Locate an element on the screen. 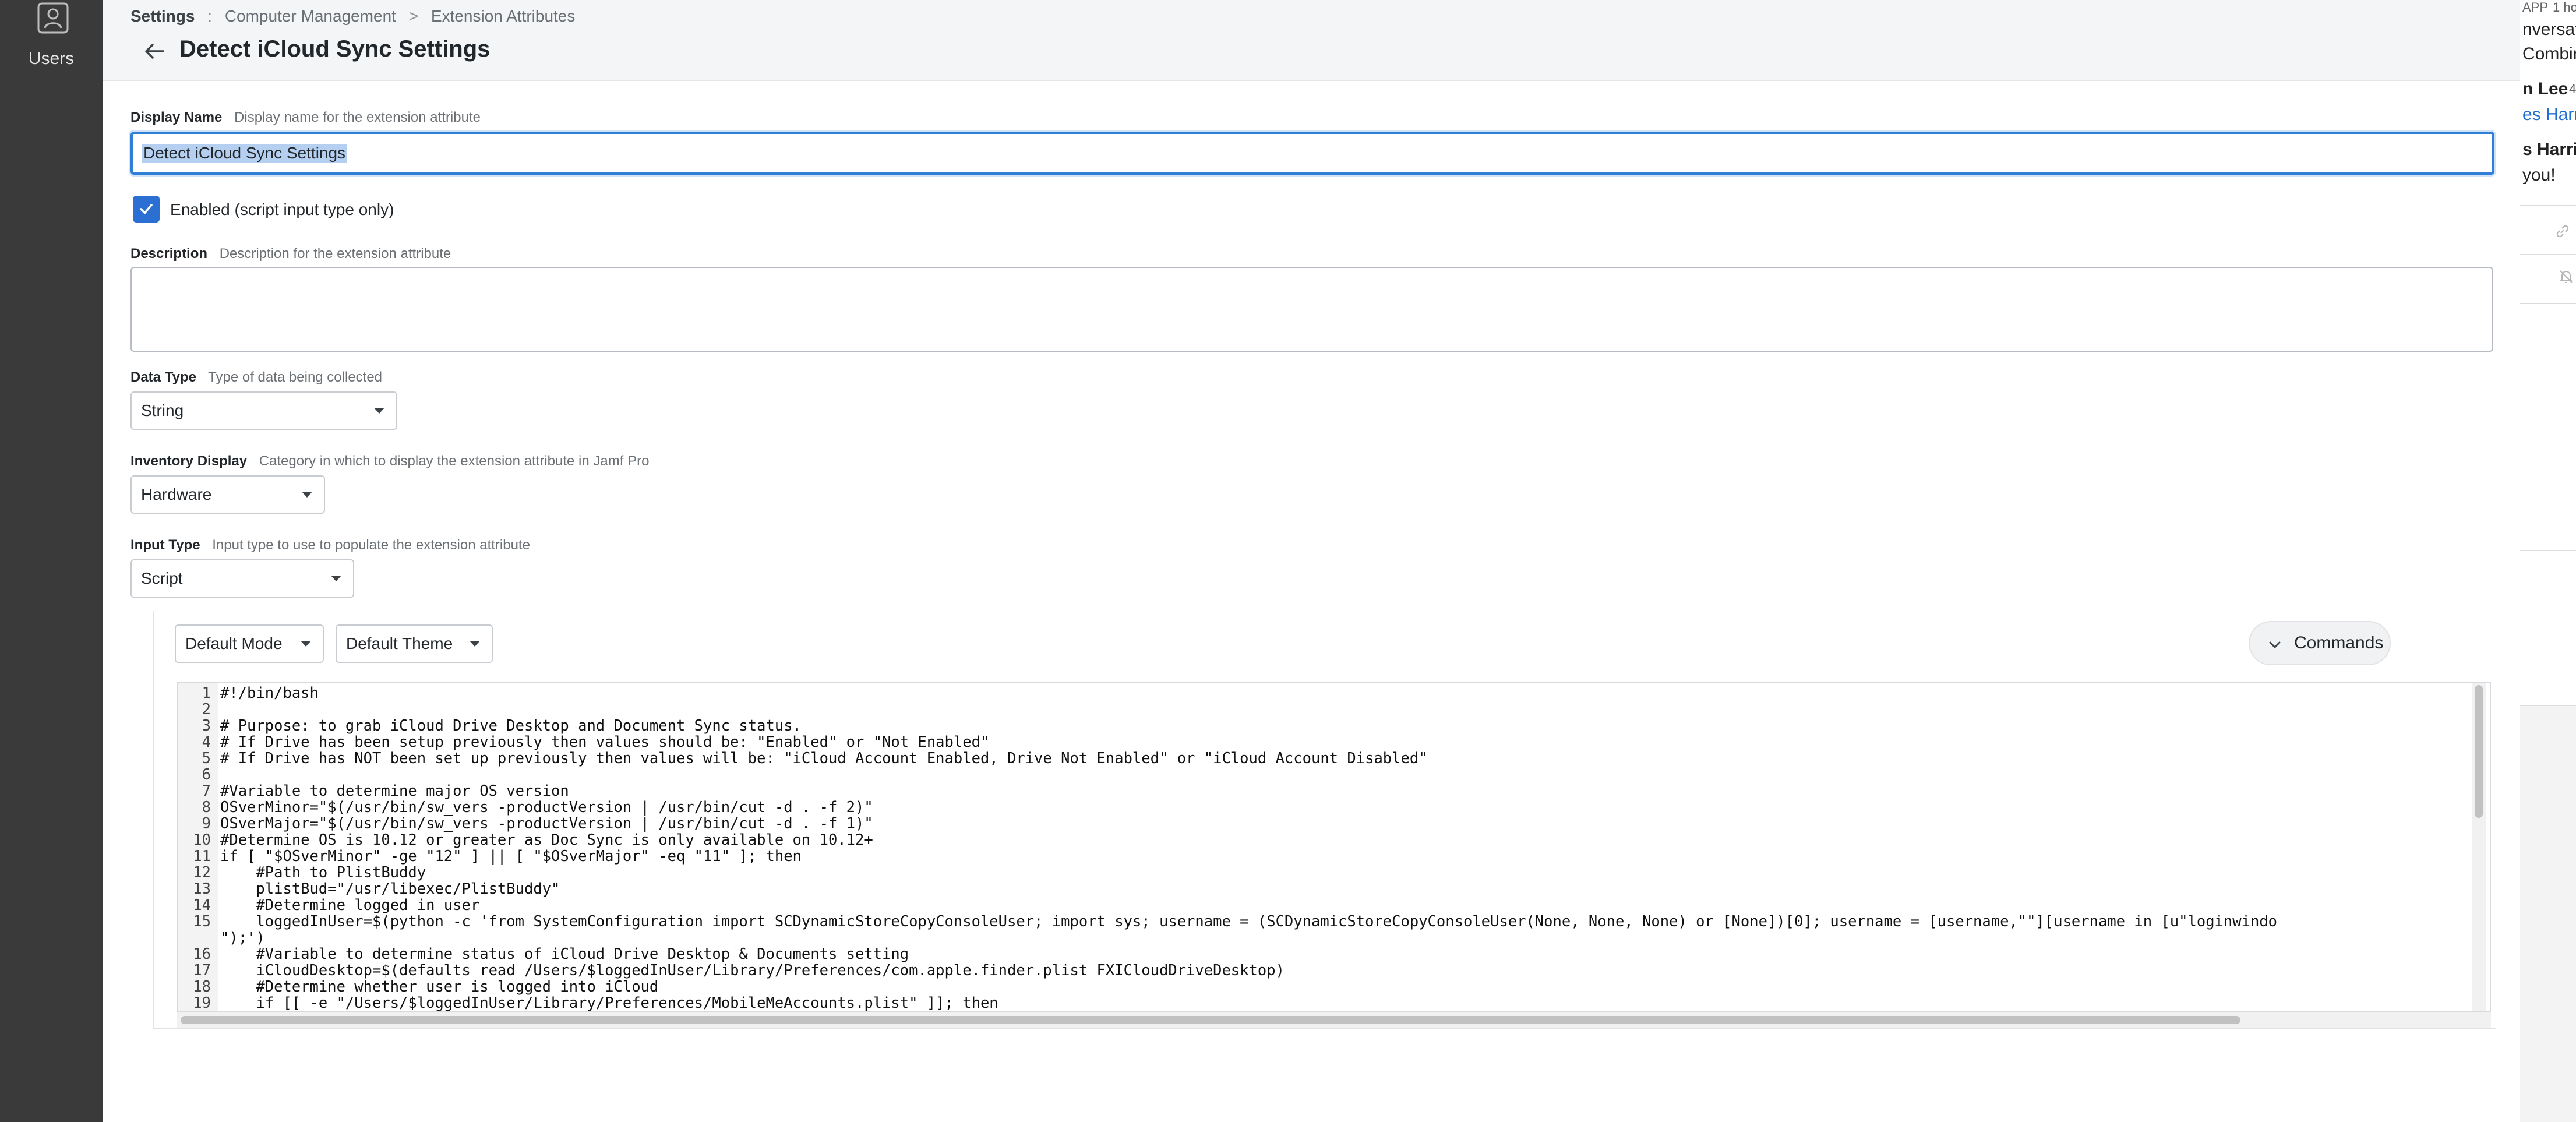 This screenshot has width=2576, height=1122. message-time: 1 ho is located at coordinates (2564, 7).